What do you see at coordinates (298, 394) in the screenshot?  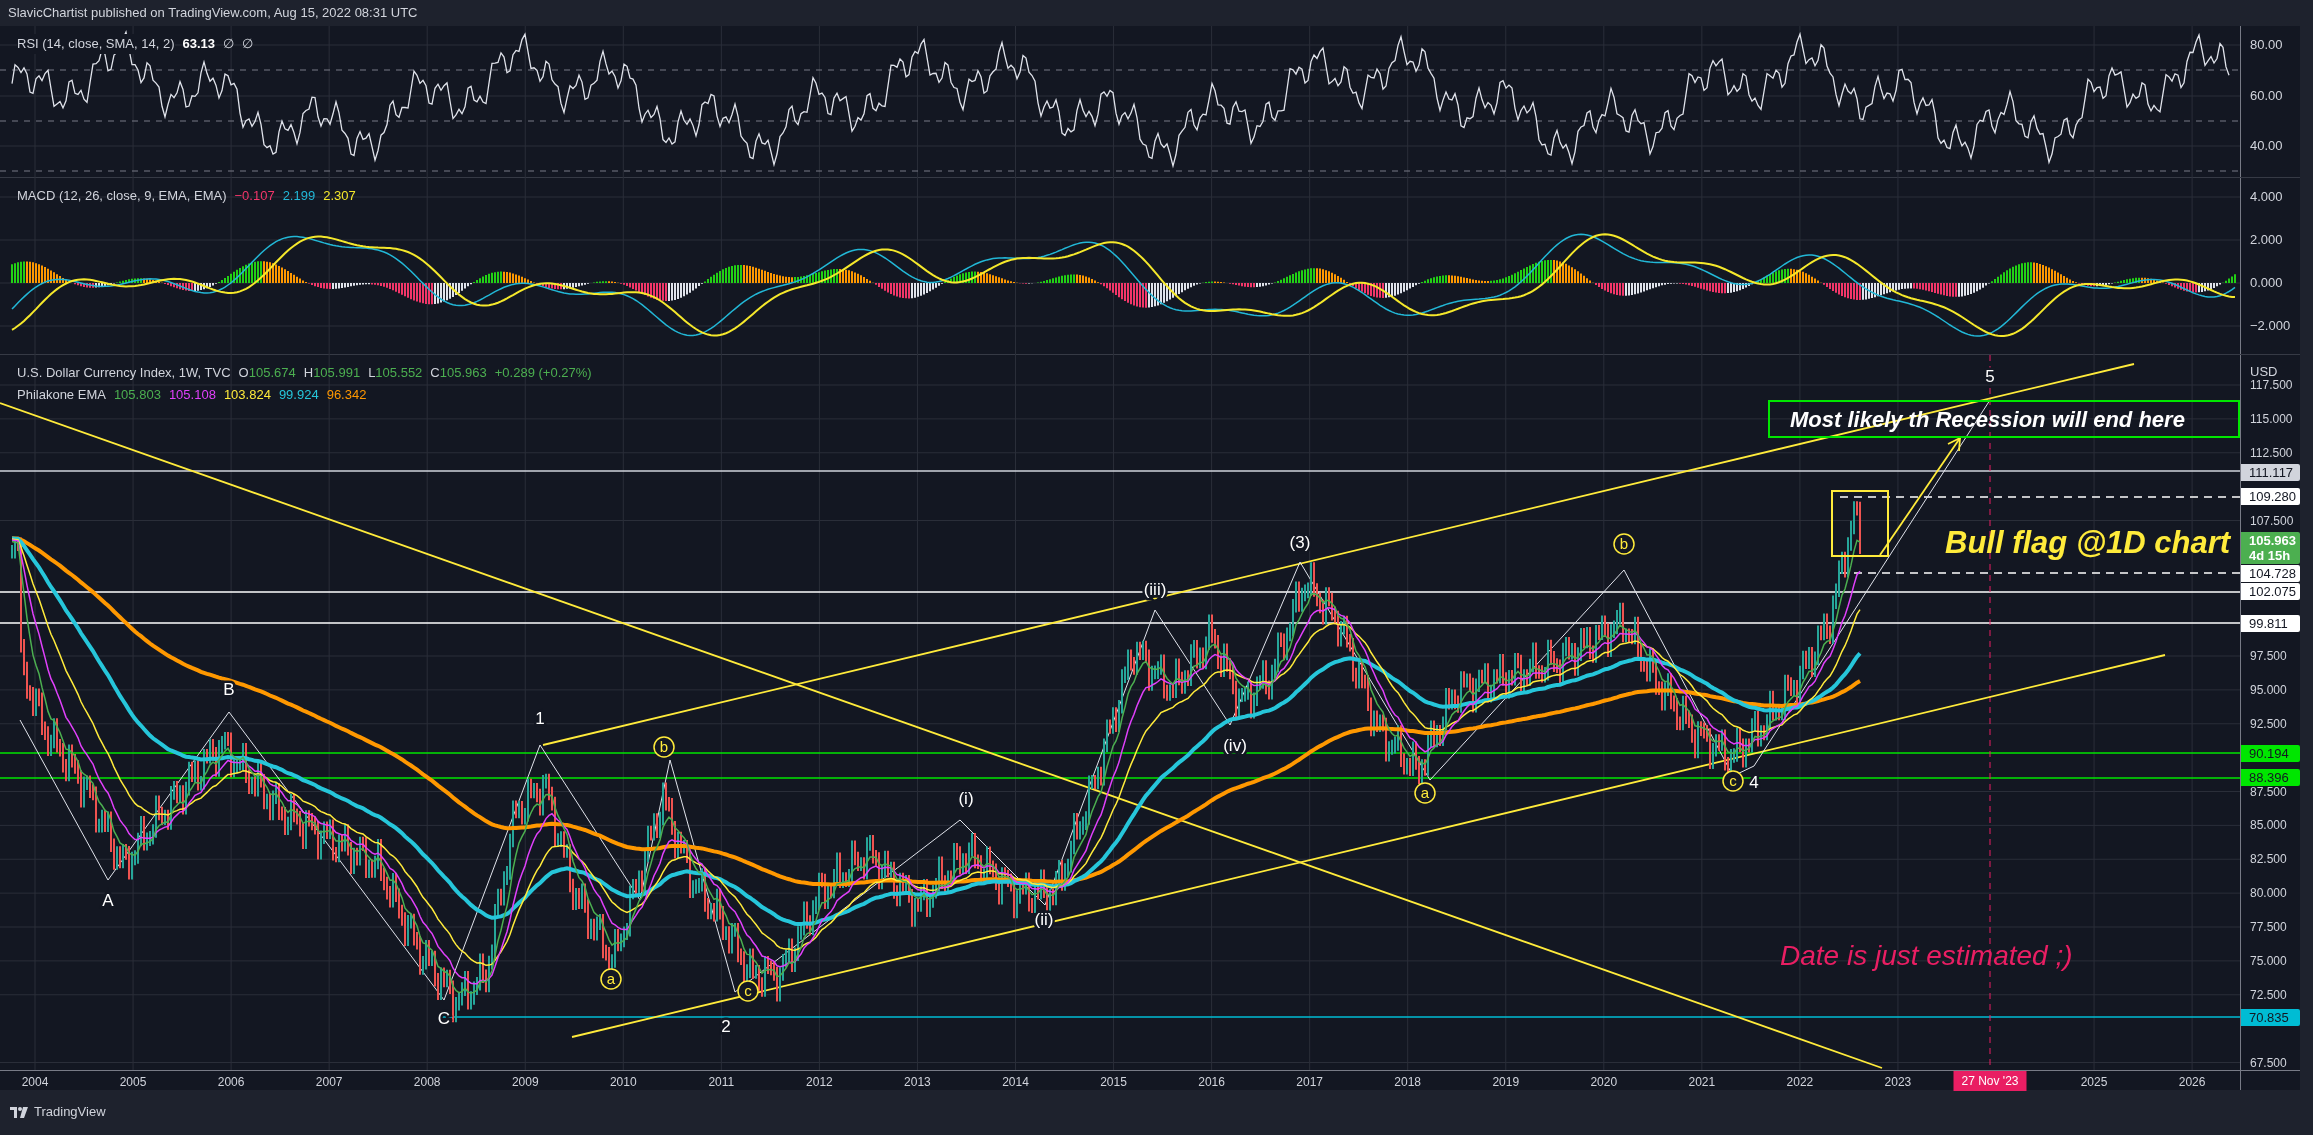 I see `ema-value: 99.924` at bounding box center [298, 394].